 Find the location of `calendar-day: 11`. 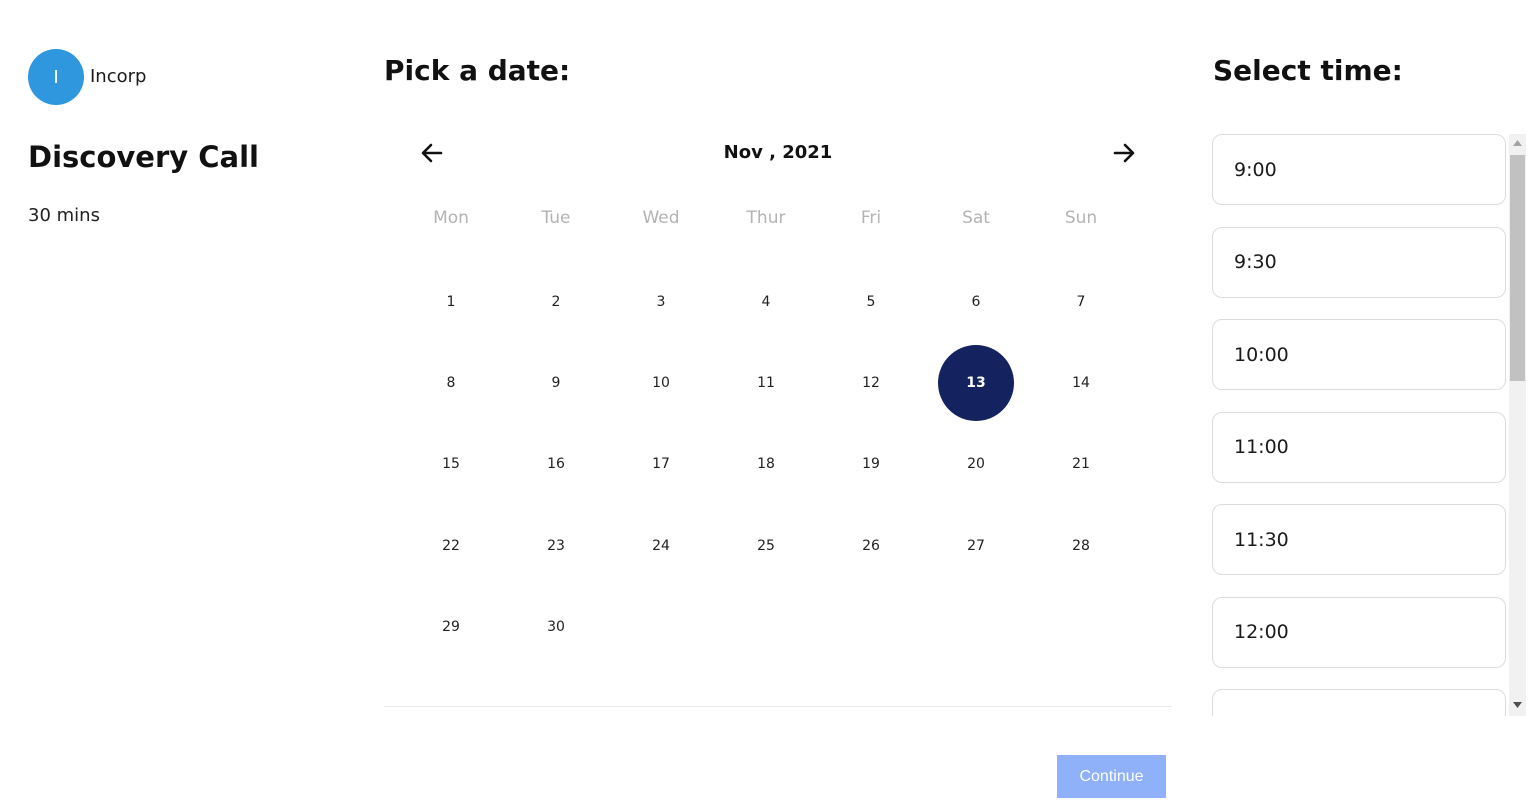

calendar-day: 11 is located at coordinates (766, 383).